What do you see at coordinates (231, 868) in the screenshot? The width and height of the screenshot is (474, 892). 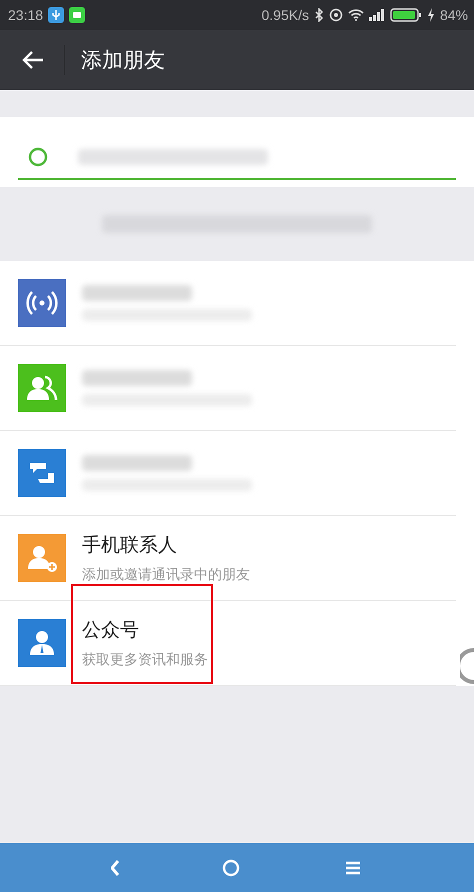 I see `circle-icon` at bounding box center [231, 868].